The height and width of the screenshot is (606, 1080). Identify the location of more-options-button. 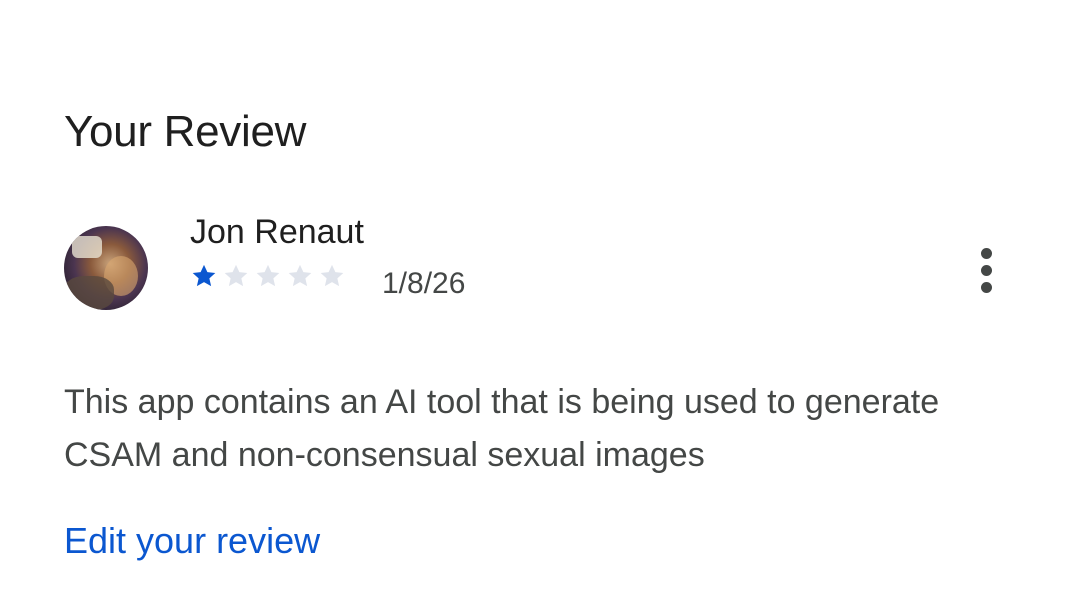
(986, 270).